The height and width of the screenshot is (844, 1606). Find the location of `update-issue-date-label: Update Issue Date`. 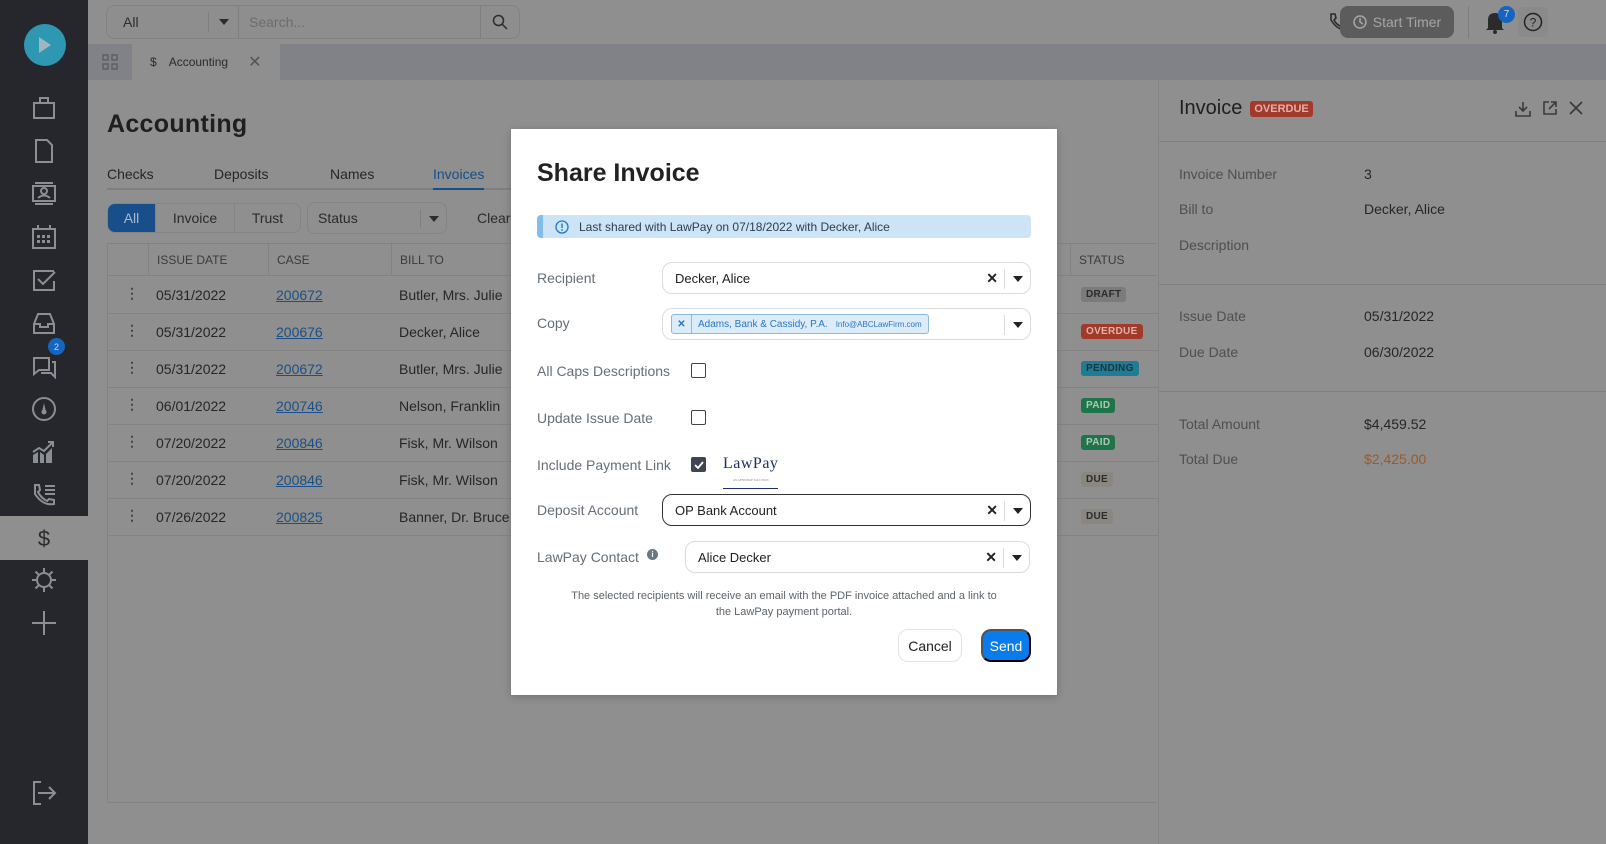

update-issue-date-label: Update Issue Date is located at coordinates (595, 418).